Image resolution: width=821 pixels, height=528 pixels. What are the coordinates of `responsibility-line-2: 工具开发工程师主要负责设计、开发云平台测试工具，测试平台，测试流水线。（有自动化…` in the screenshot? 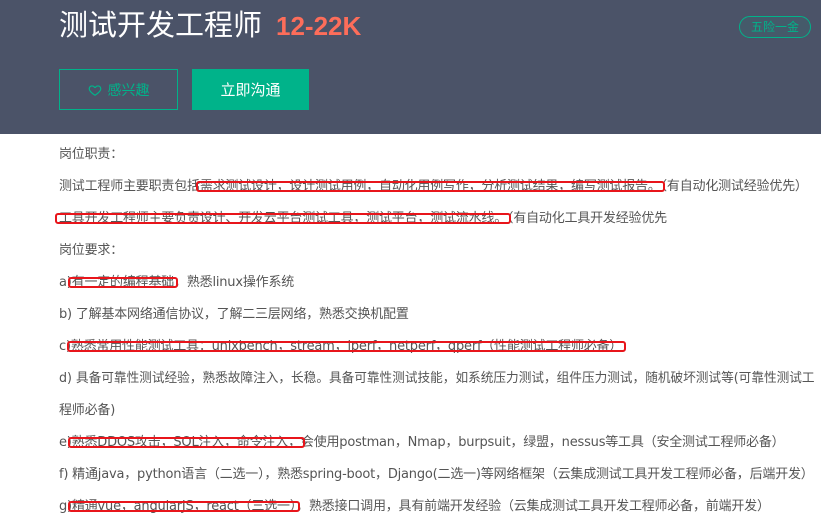 It's located at (363, 219).